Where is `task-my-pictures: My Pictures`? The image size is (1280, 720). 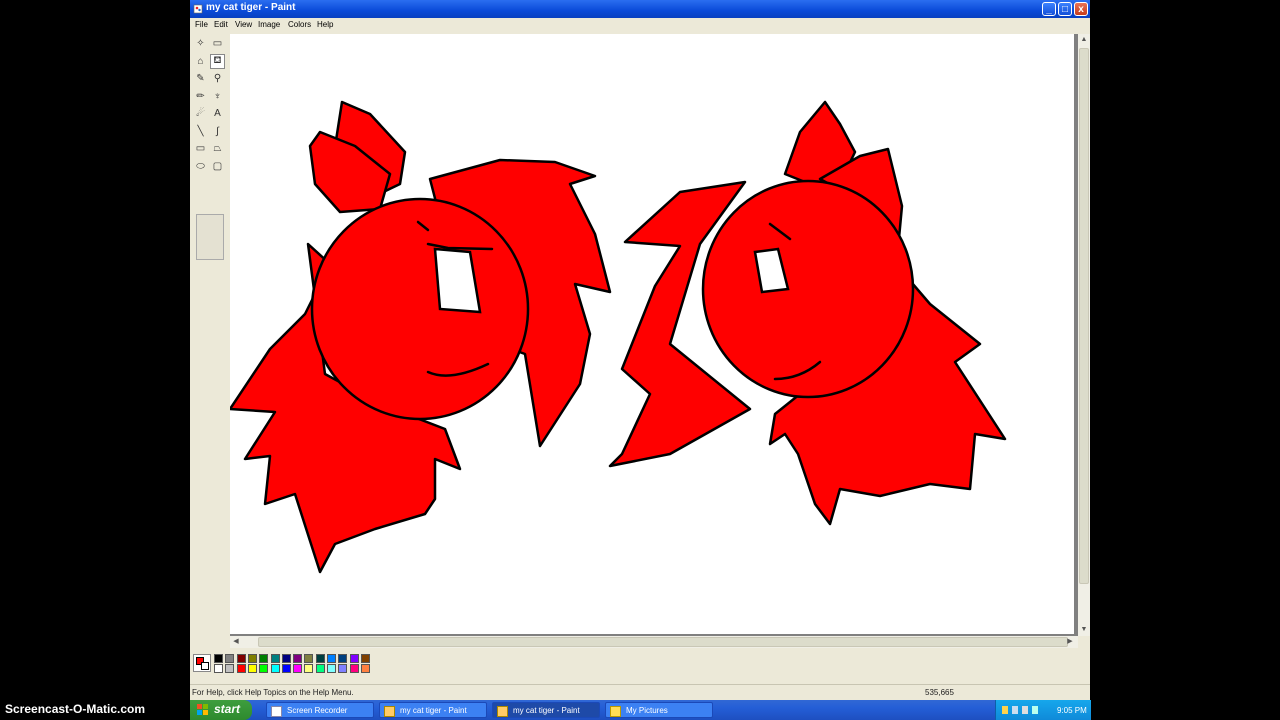
task-my-pictures: My Pictures is located at coordinates (659, 710).